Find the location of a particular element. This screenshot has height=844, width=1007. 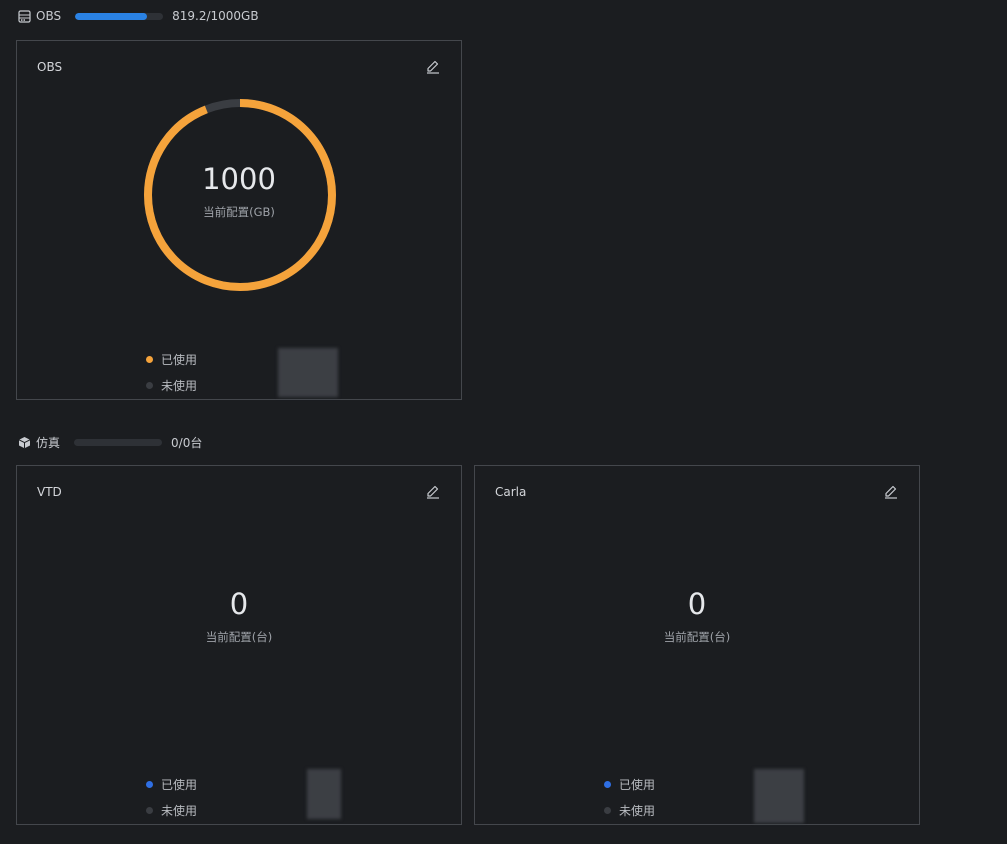

obs-usage-donut is located at coordinates (240, 195).